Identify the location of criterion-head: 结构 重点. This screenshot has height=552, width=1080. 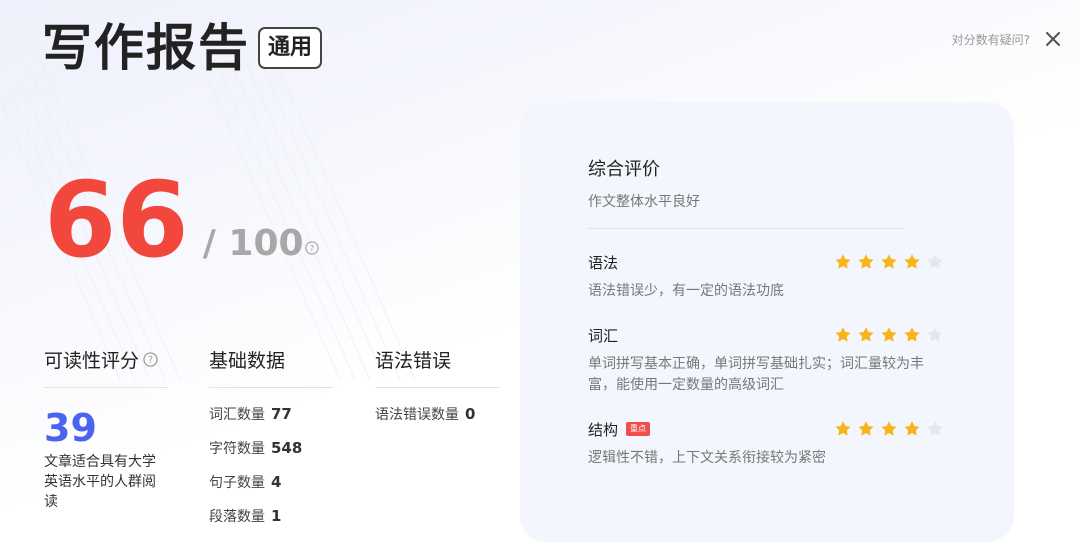
(766, 429).